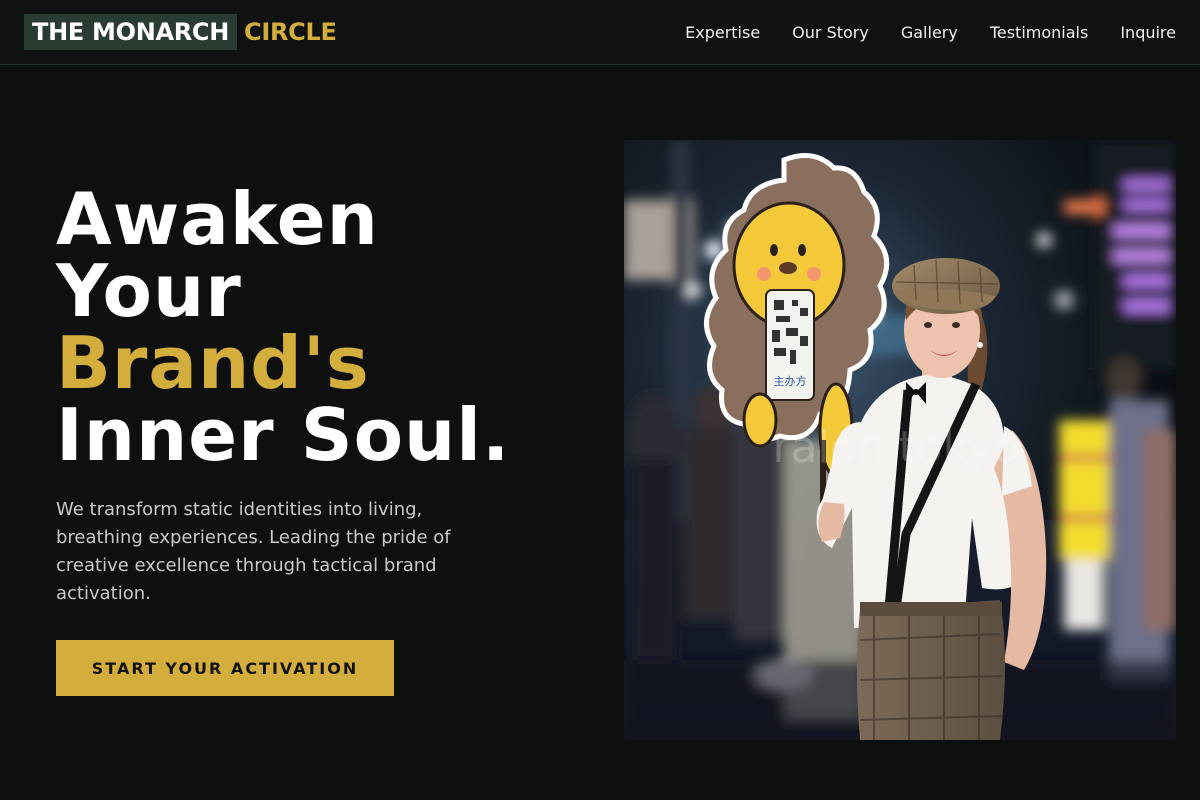 The image size is (1200, 800). I want to click on nav-link-testimonials: Testimonials, so click(1039, 32).